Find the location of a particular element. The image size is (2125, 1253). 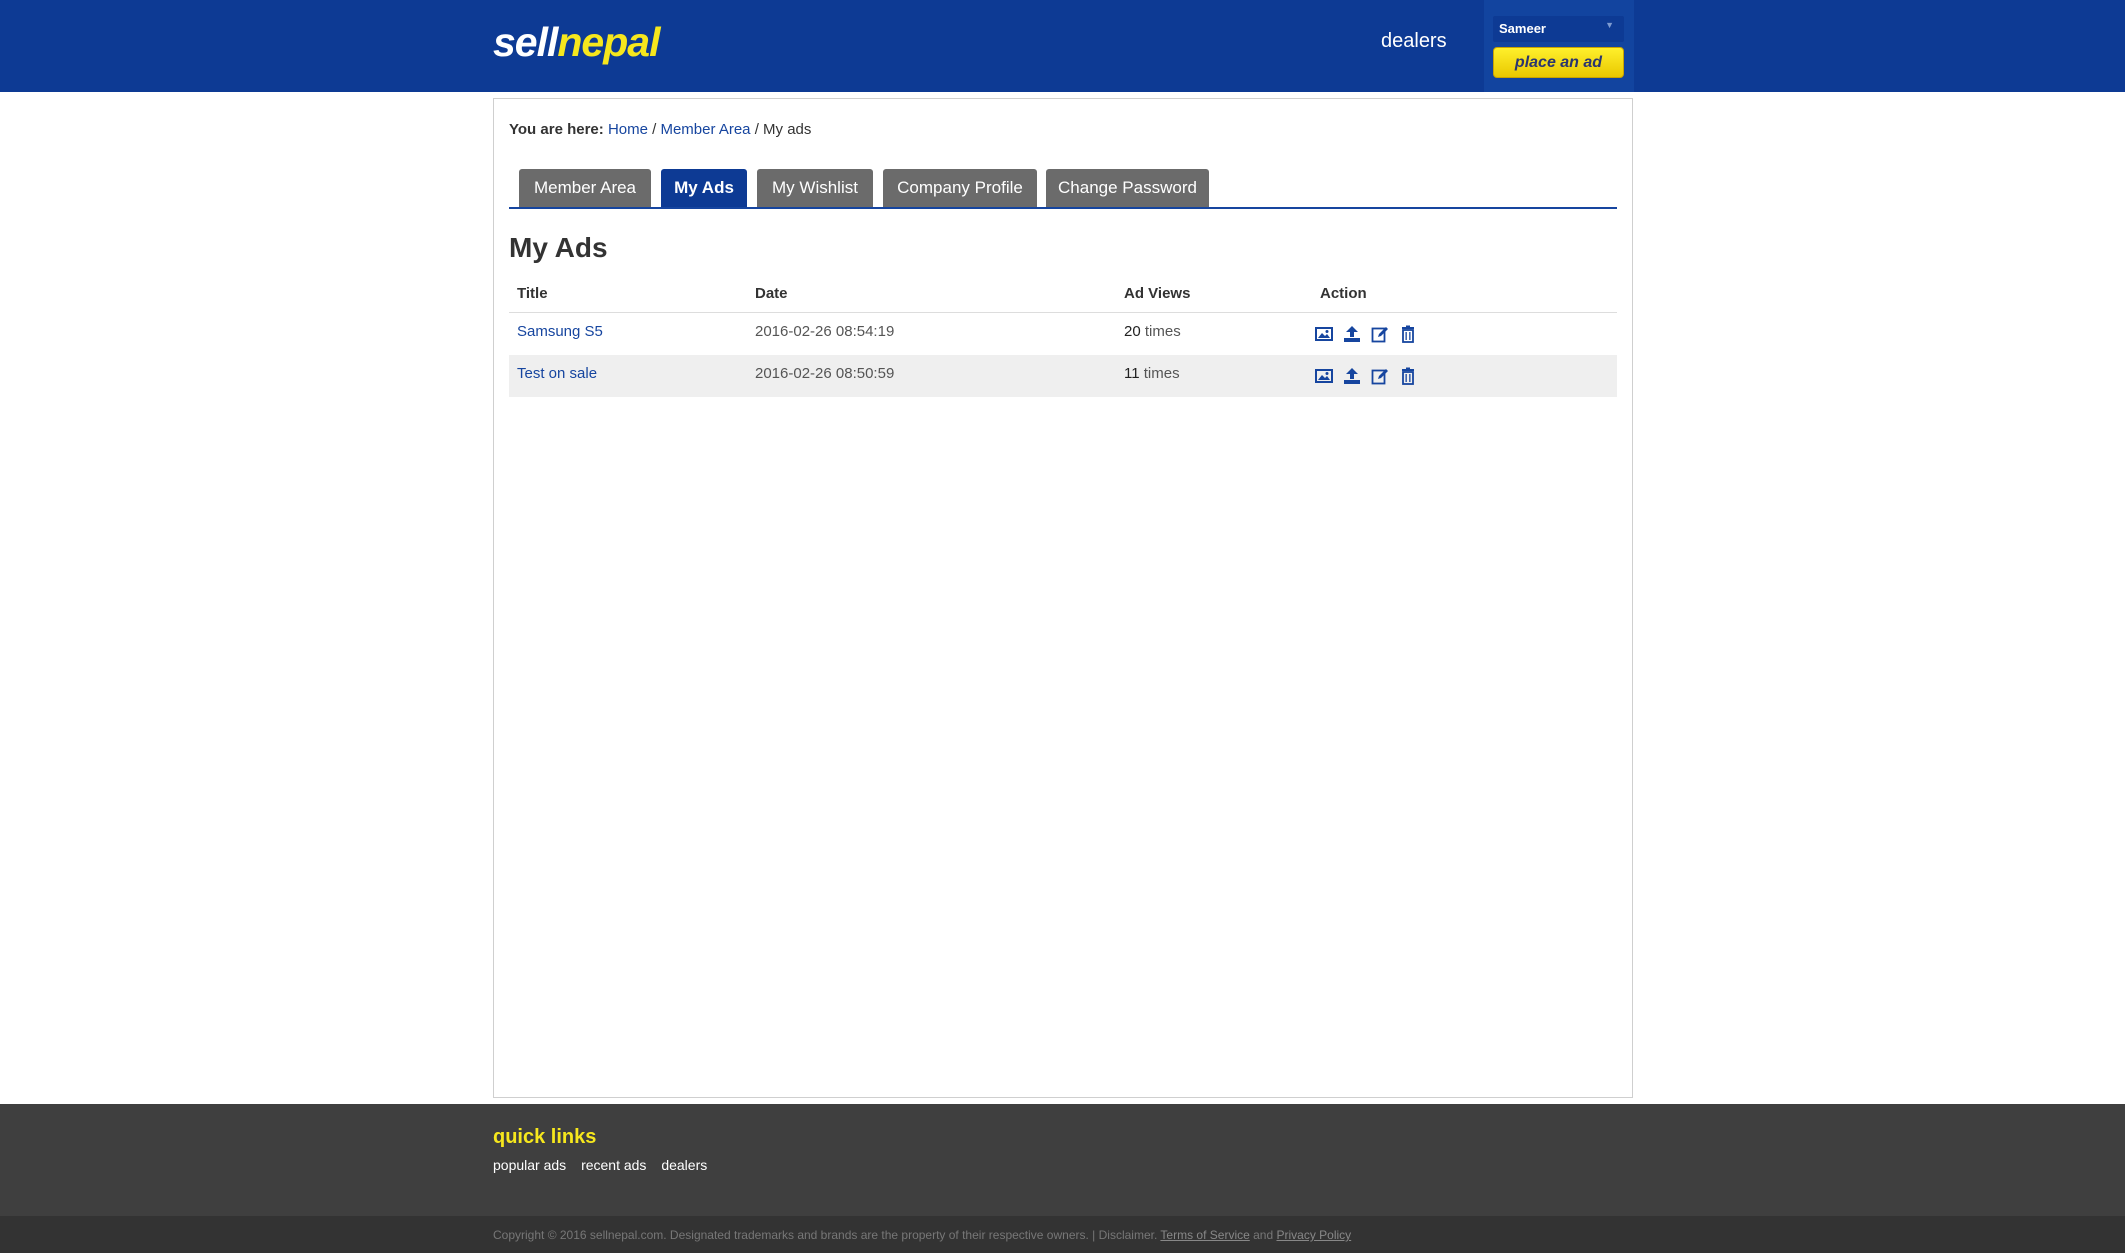

tab-my-ads: My Ads is located at coordinates (704, 188).